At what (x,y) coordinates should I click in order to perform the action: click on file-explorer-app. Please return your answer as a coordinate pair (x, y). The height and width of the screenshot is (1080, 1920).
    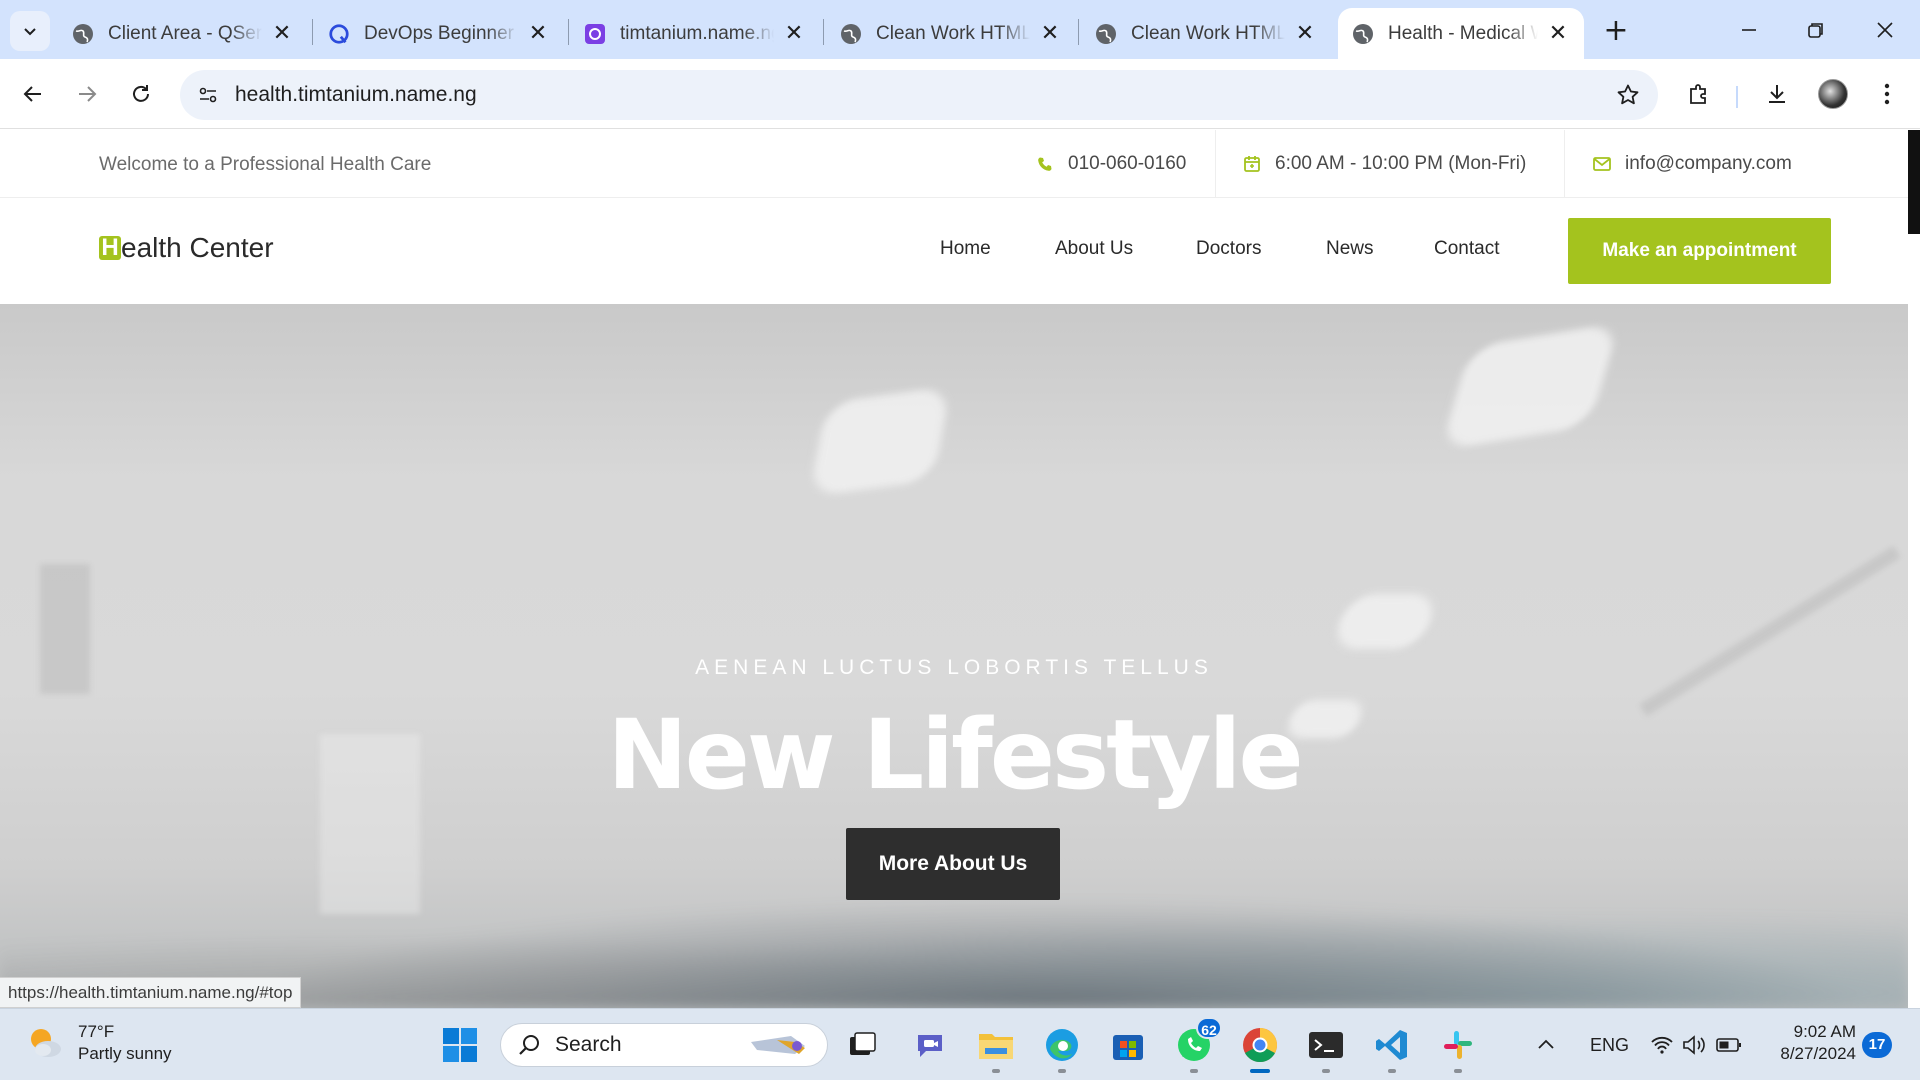
    Looking at the image, I should click on (996, 1048).